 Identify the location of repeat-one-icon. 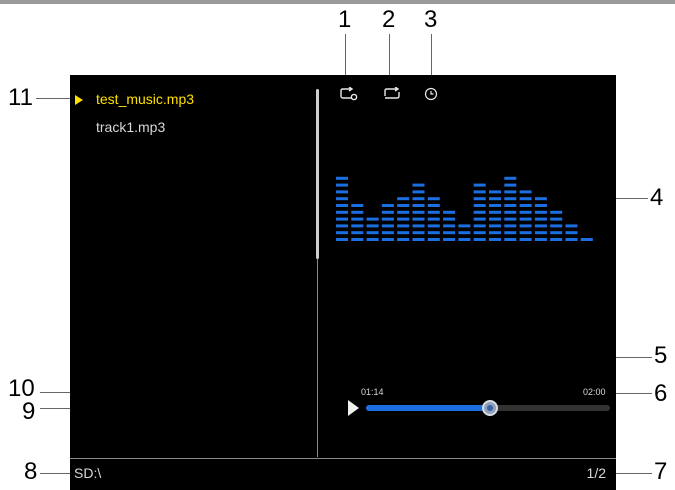
(348, 94).